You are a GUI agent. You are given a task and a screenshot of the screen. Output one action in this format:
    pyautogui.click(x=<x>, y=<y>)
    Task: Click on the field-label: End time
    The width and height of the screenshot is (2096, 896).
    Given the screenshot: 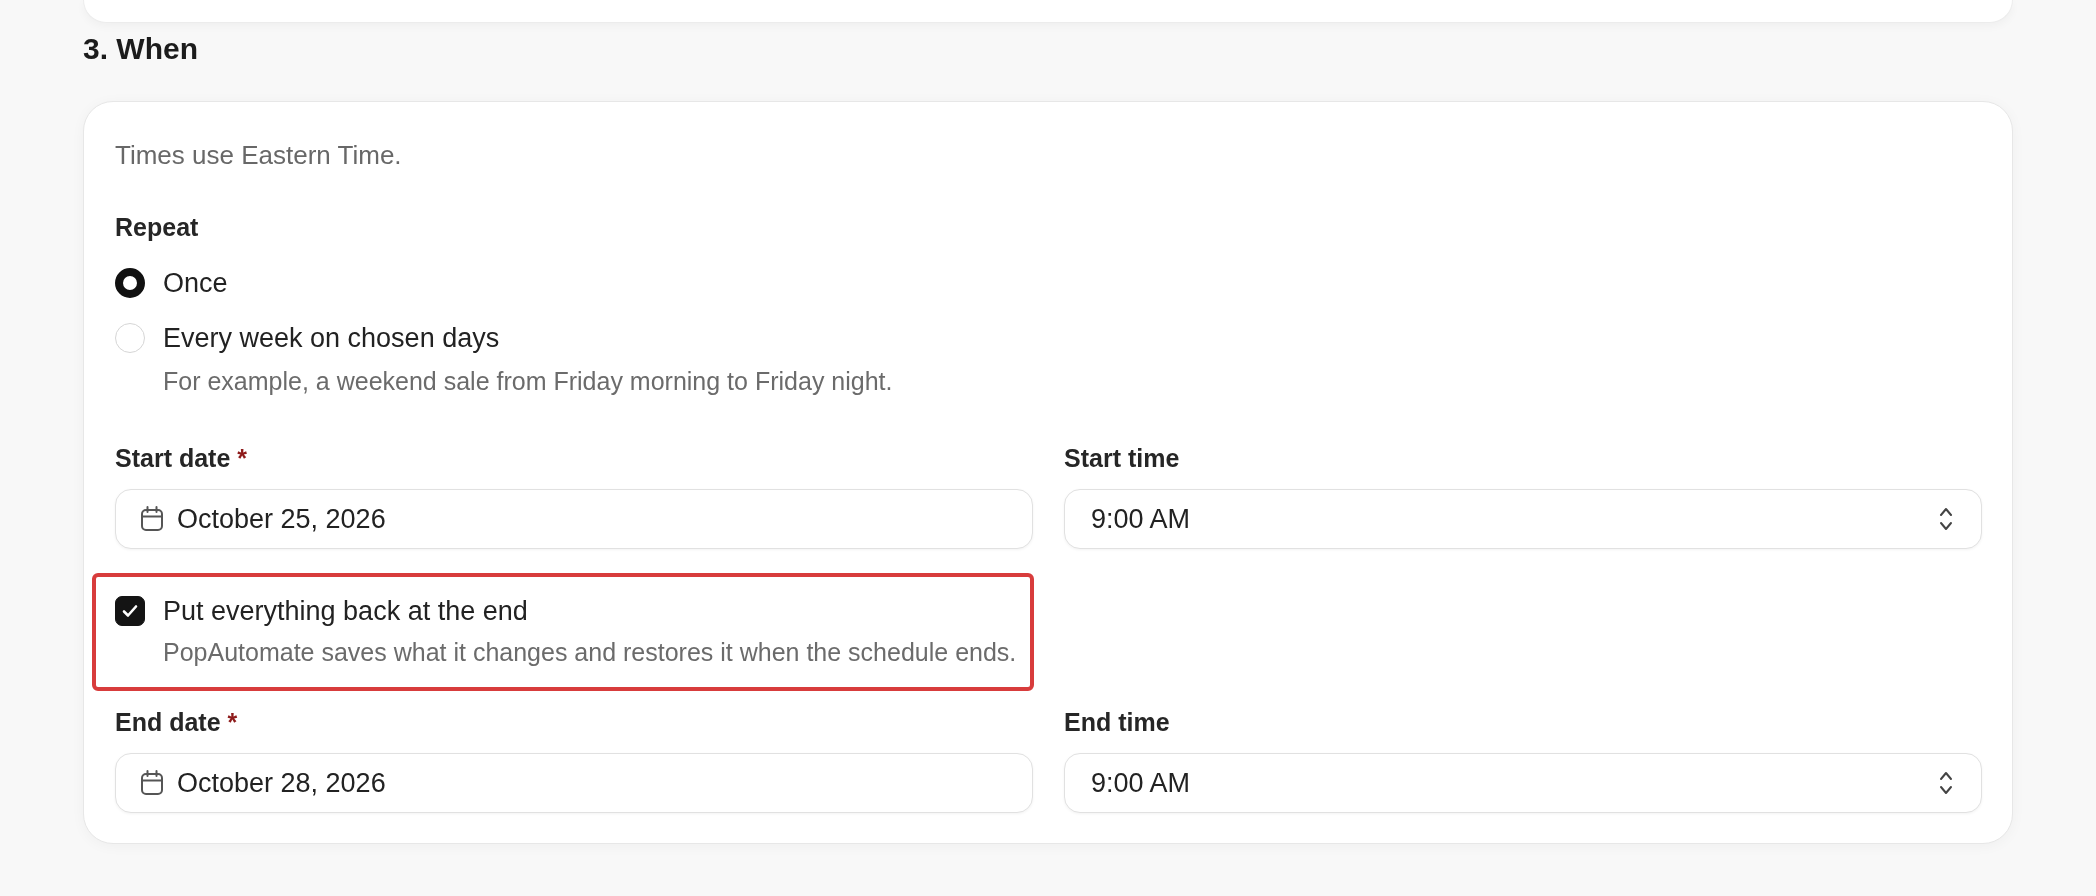 What is the action you would take?
    pyautogui.click(x=1117, y=722)
    